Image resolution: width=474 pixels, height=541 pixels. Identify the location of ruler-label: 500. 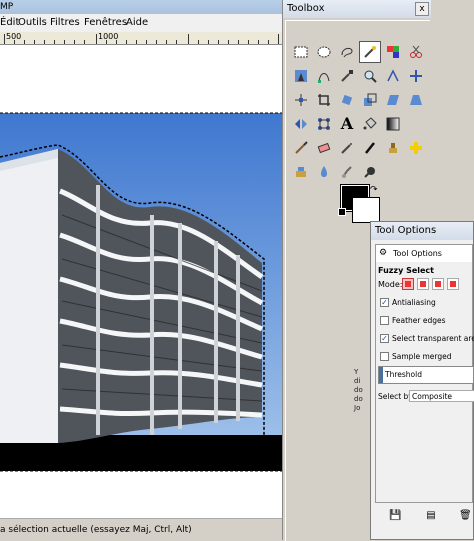
(14, 36).